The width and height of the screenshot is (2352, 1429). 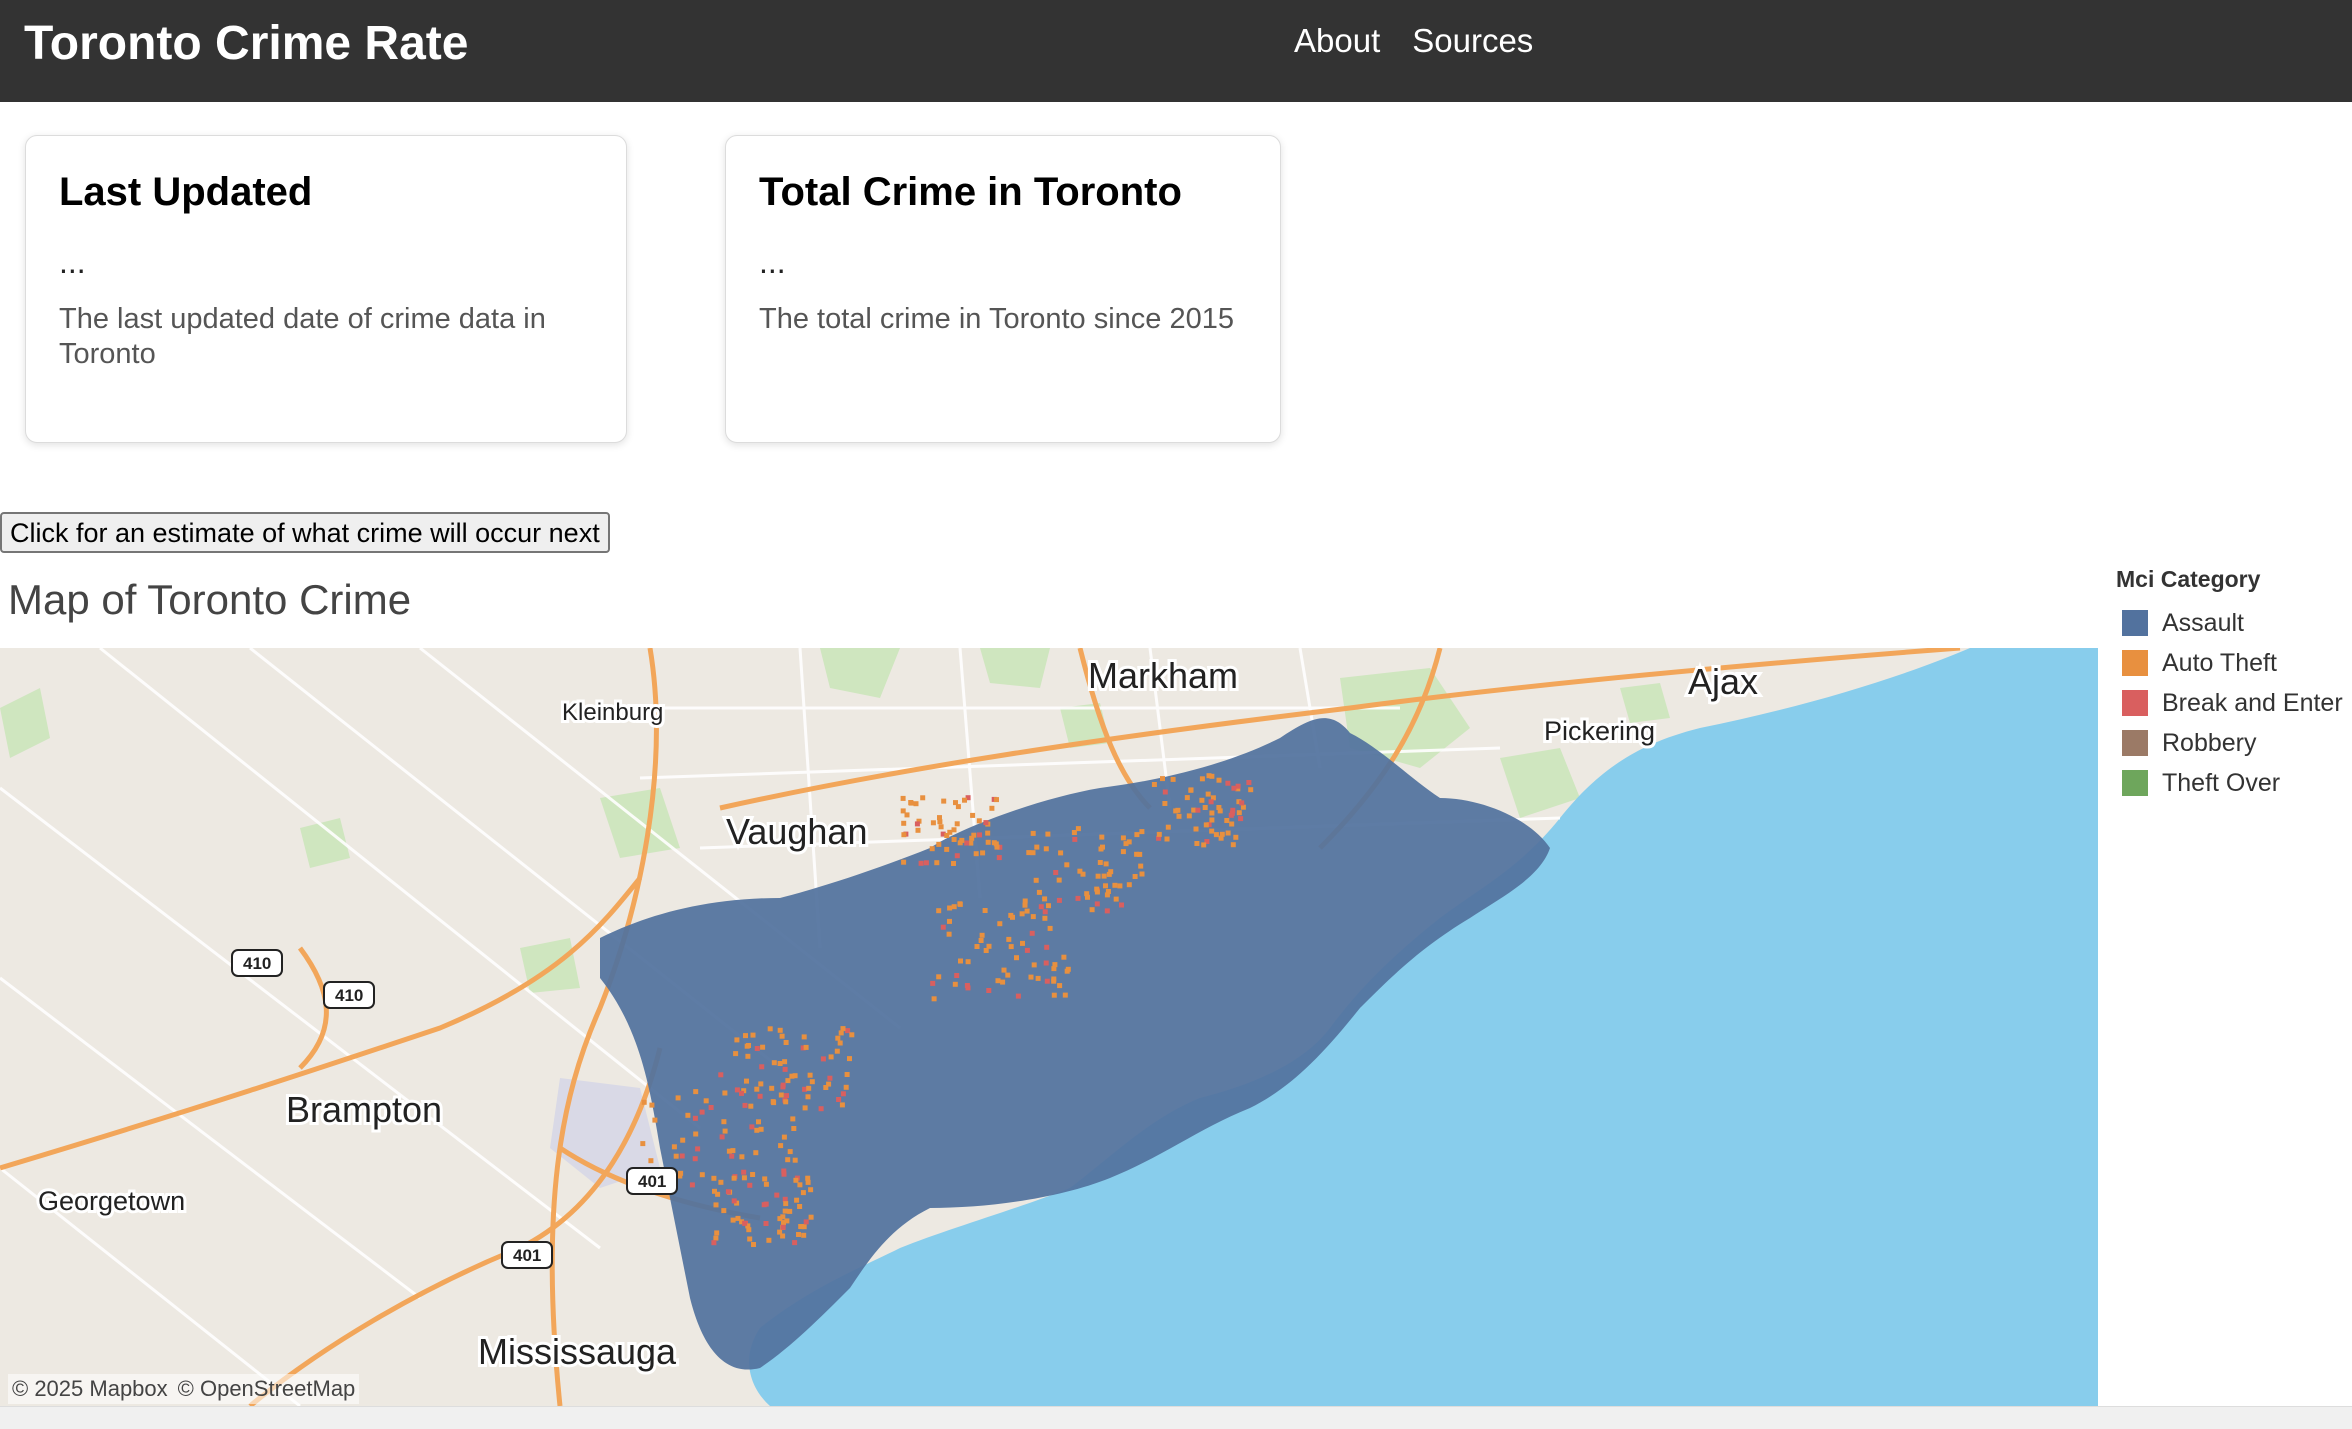 I want to click on legend-item-auto-theft: Auto Theft, so click(x=2229, y=663).